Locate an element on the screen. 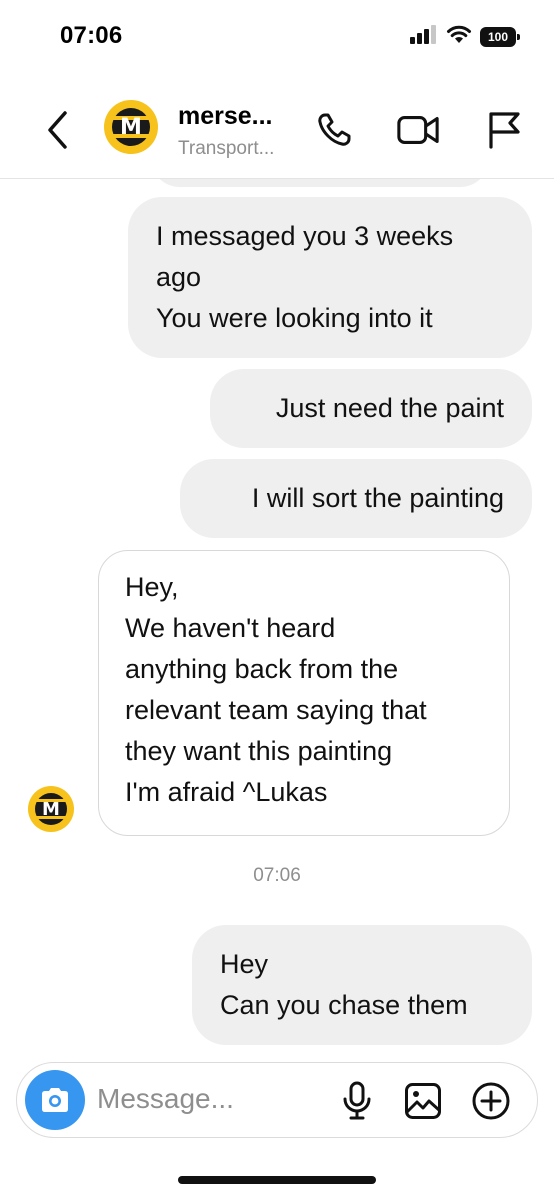 The image size is (554, 1200). status-bar: 07:06 100 is located at coordinates (277, 40).